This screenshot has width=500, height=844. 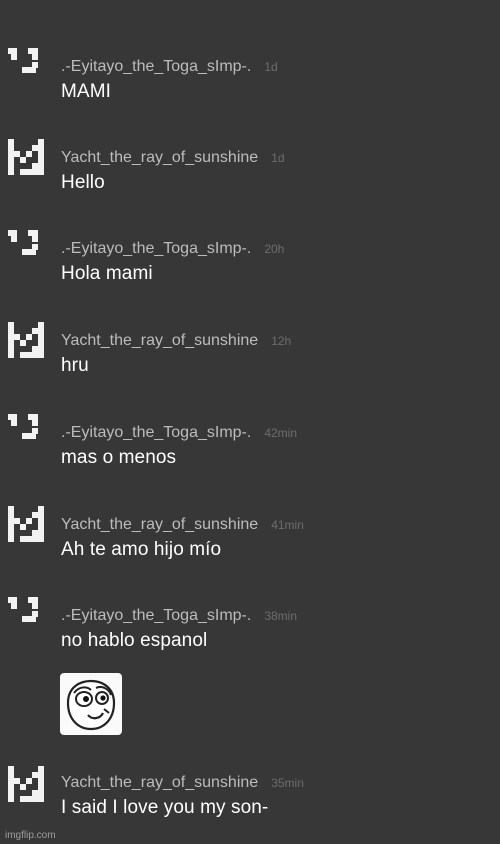 What do you see at coordinates (165, 807) in the screenshot?
I see `message-text: I said I love you my son-` at bounding box center [165, 807].